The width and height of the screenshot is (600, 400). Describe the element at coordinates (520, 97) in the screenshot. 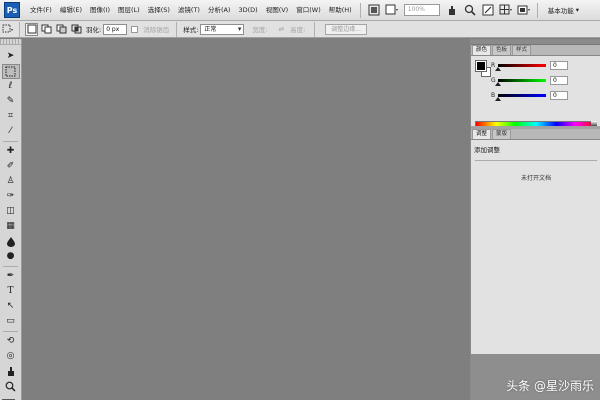

I see `blue-slider` at that location.